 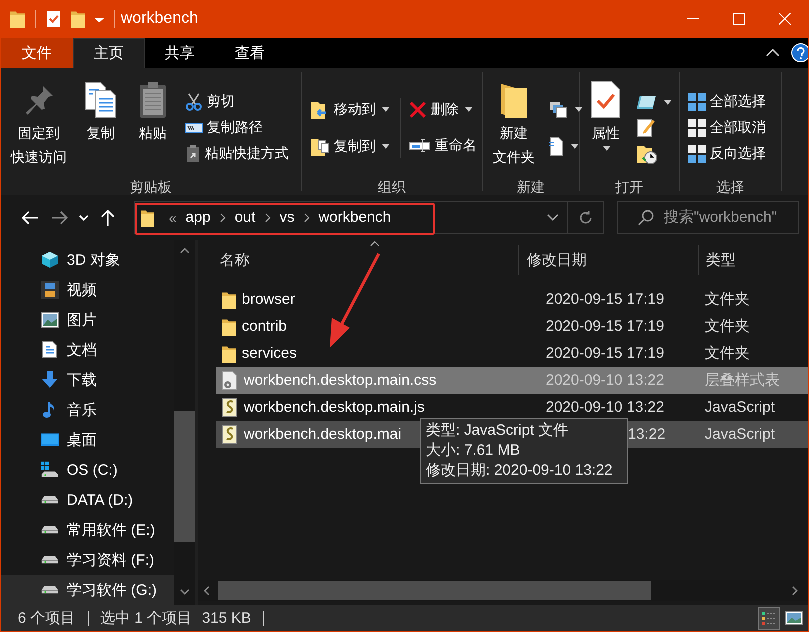 What do you see at coordinates (392, 187) in the screenshot?
I see `group-label: 组织` at bounding box center [392, 187].